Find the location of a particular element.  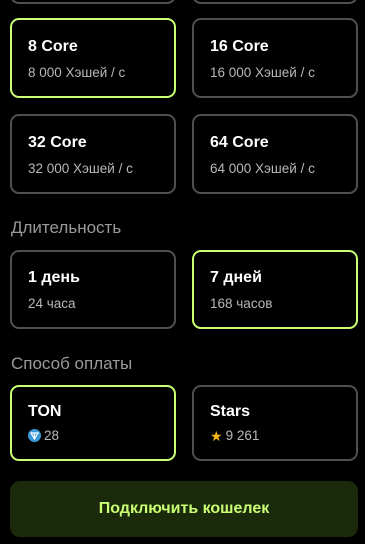

option-card-32-core: 32 Core 32 000 Хэшей / с is located at coordinates (93, 154).